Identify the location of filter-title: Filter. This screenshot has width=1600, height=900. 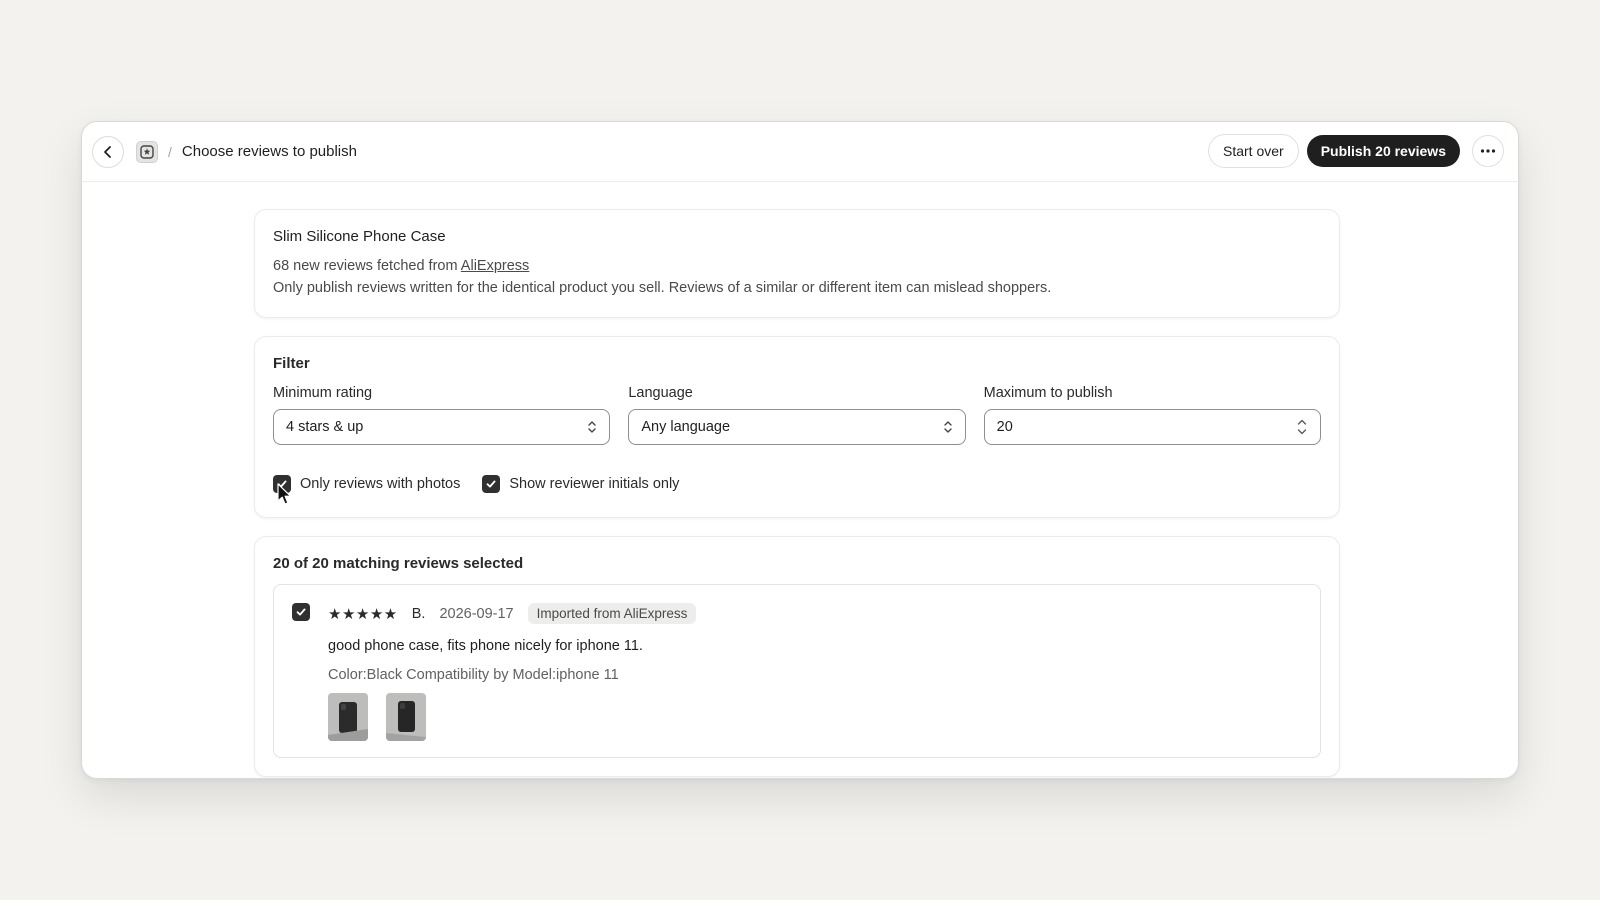
(291, 363).